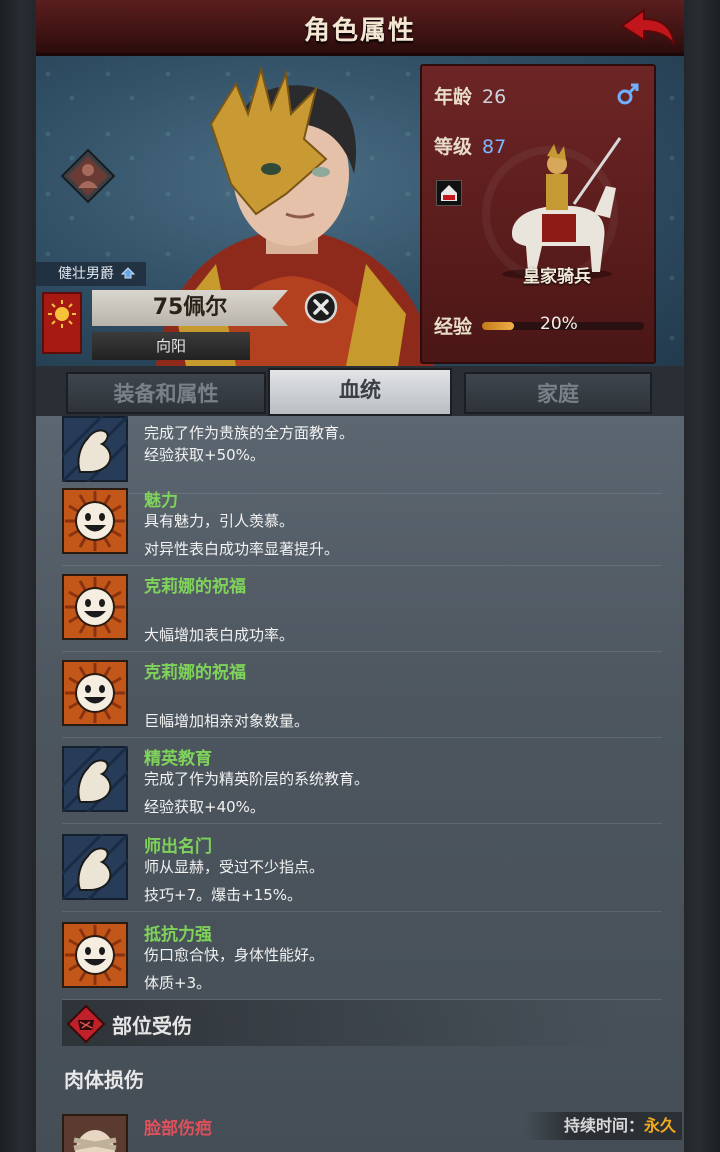 Image resolution: width=720 pixels, height=1152 pixels. Describe the element at coordinates (178, 935) in the screenshot. I see `trait-name: 抵抗力强` at that location.